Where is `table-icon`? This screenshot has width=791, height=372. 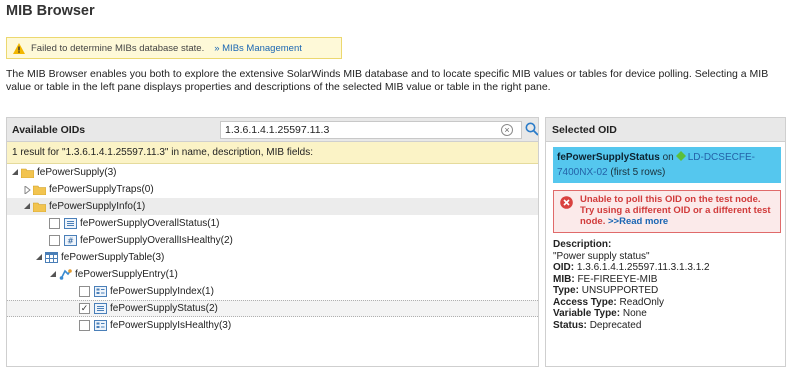 table-icon is located at coordinates (51, 257).